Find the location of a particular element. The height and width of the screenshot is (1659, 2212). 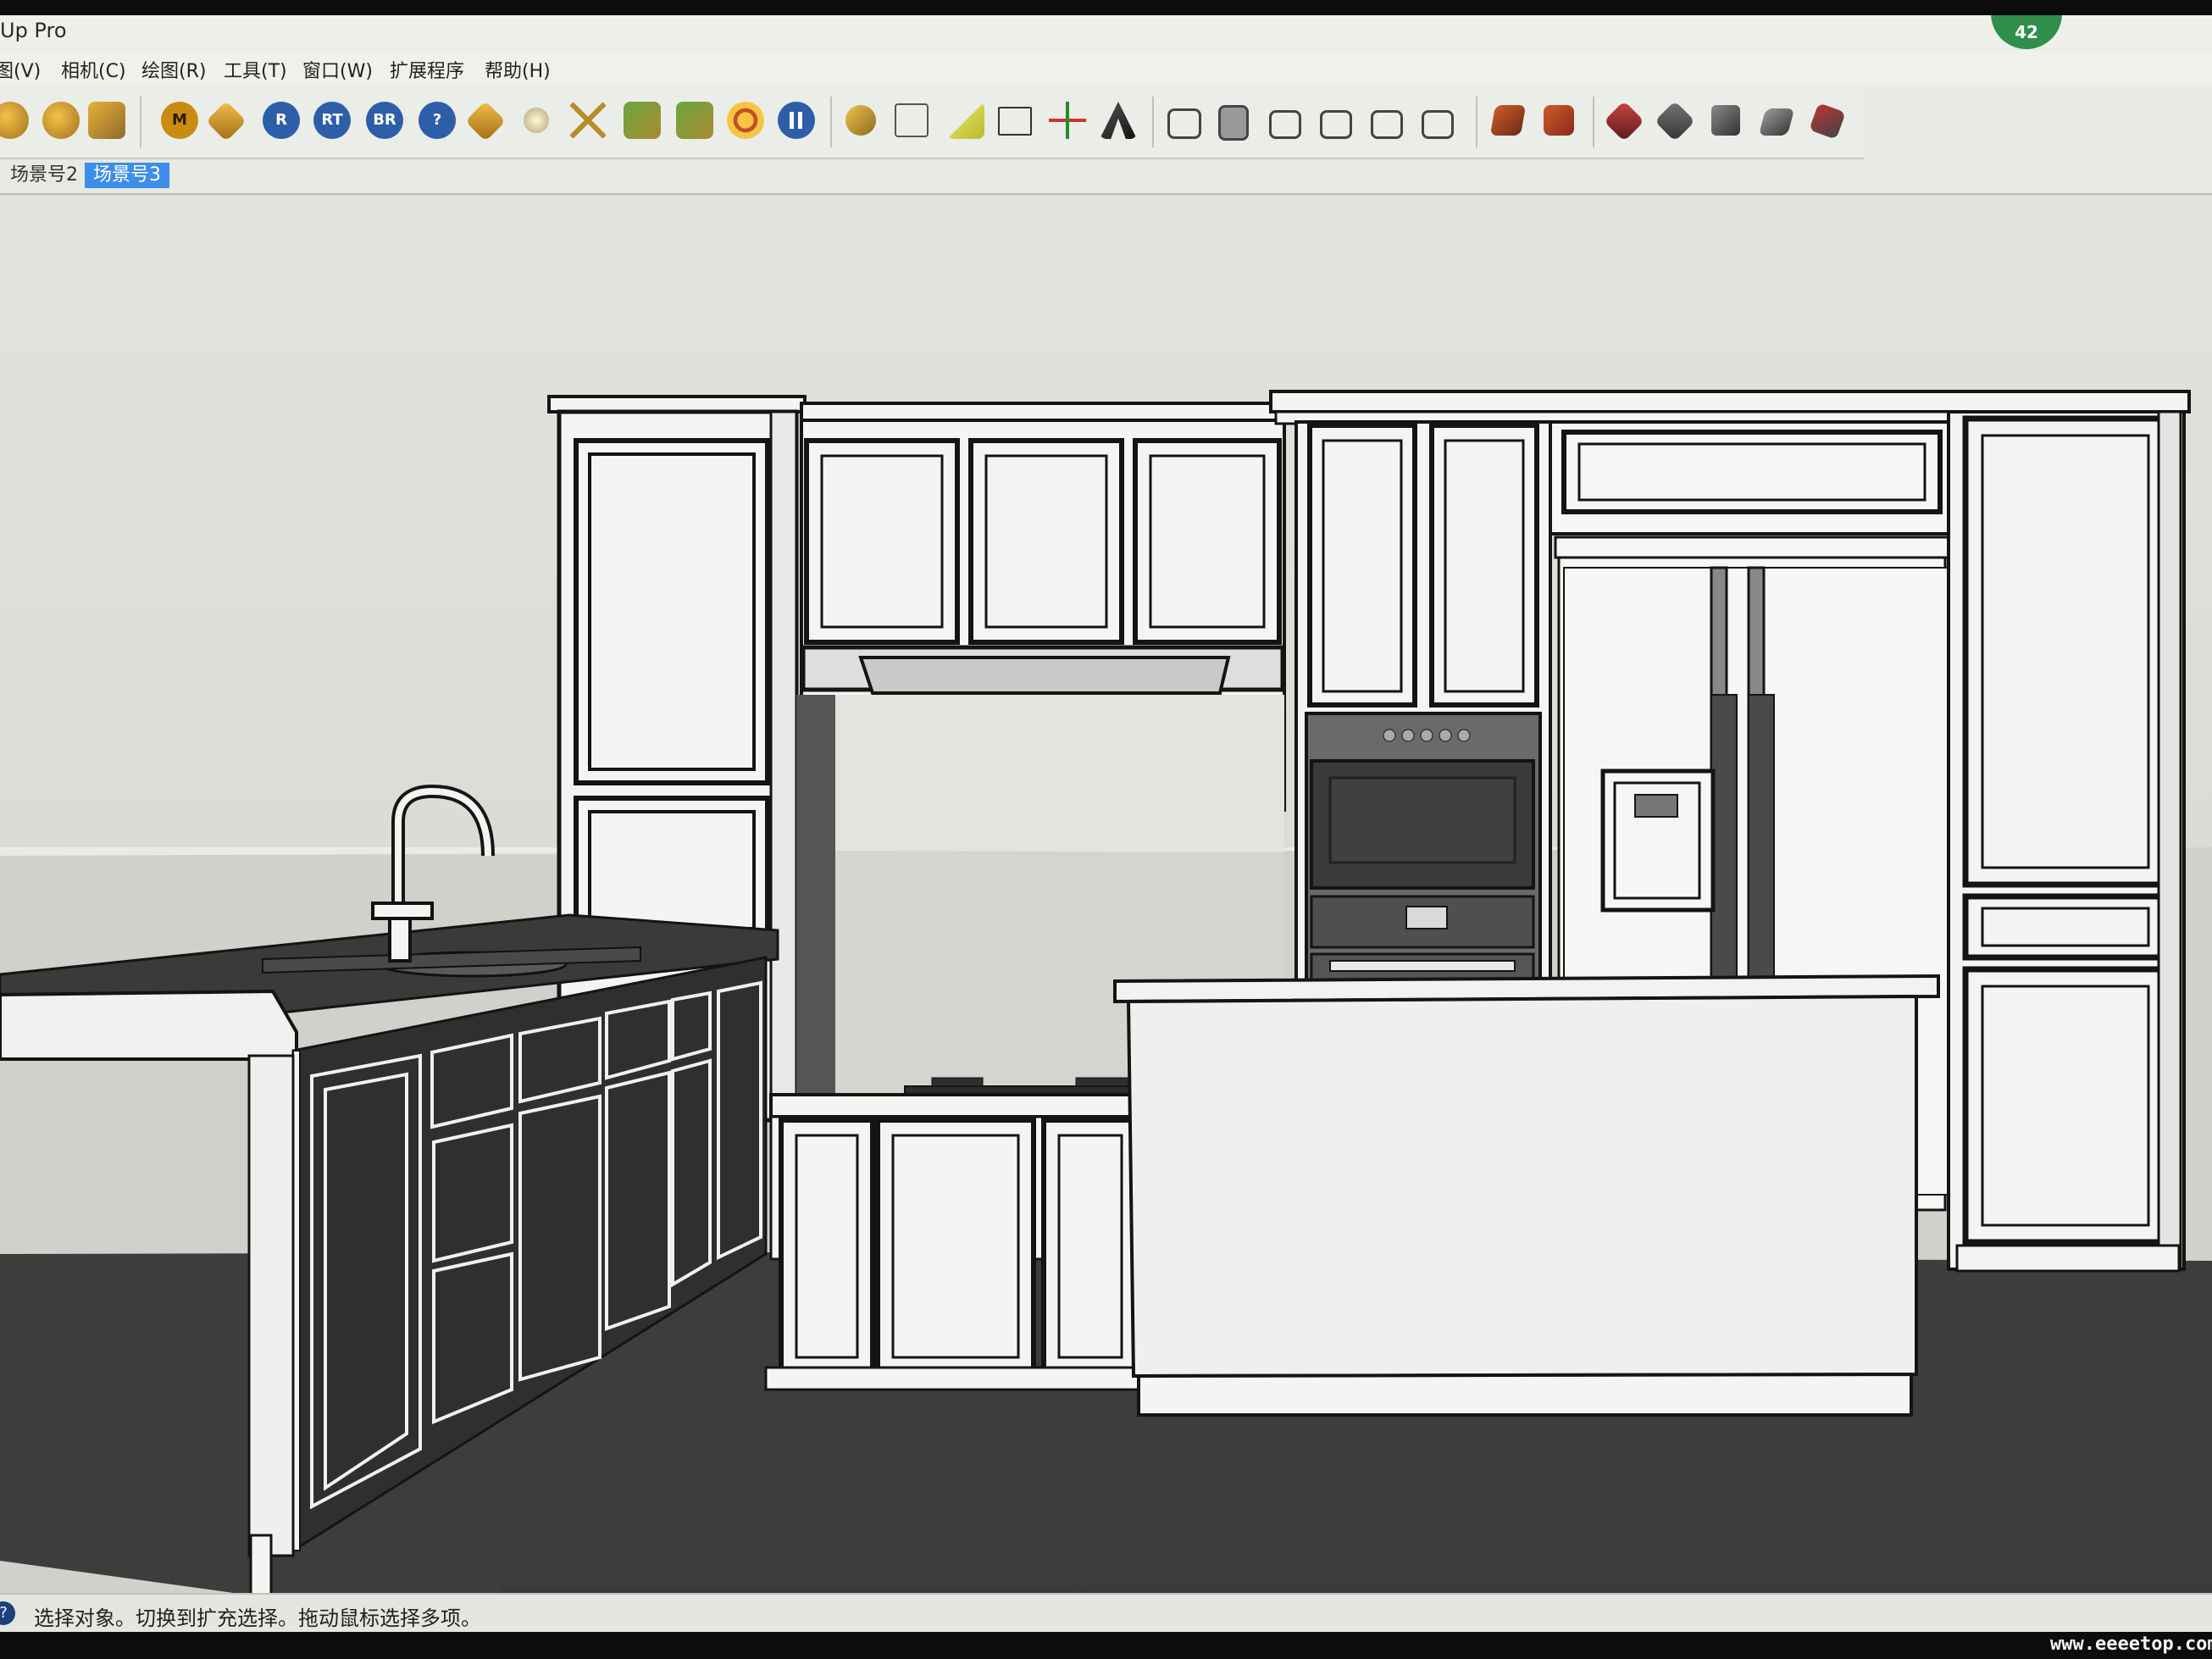

cross-icon is located at coordinates (588, 120).